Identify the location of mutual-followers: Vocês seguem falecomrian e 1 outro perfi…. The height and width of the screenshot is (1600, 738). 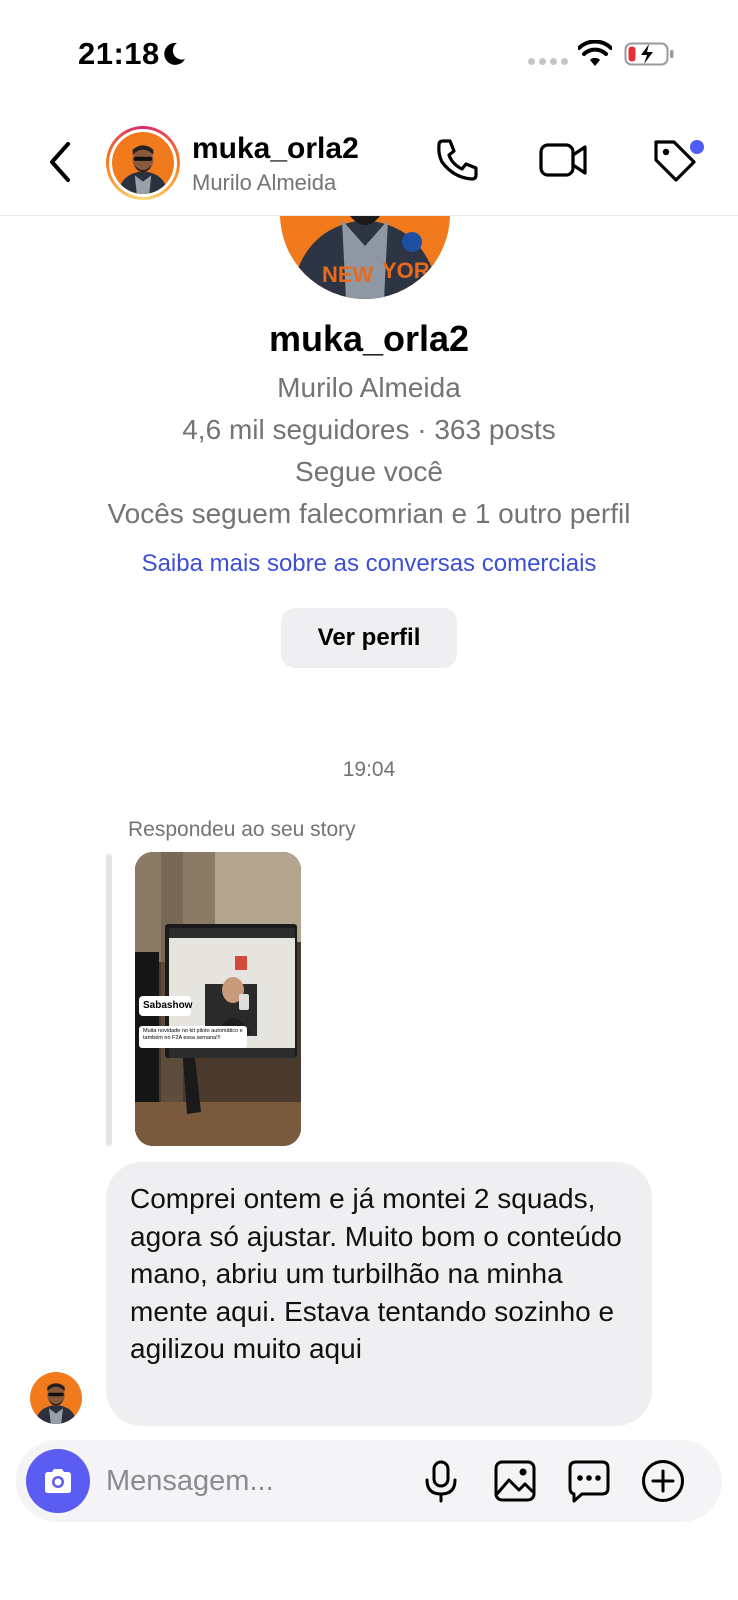
(369, 513).